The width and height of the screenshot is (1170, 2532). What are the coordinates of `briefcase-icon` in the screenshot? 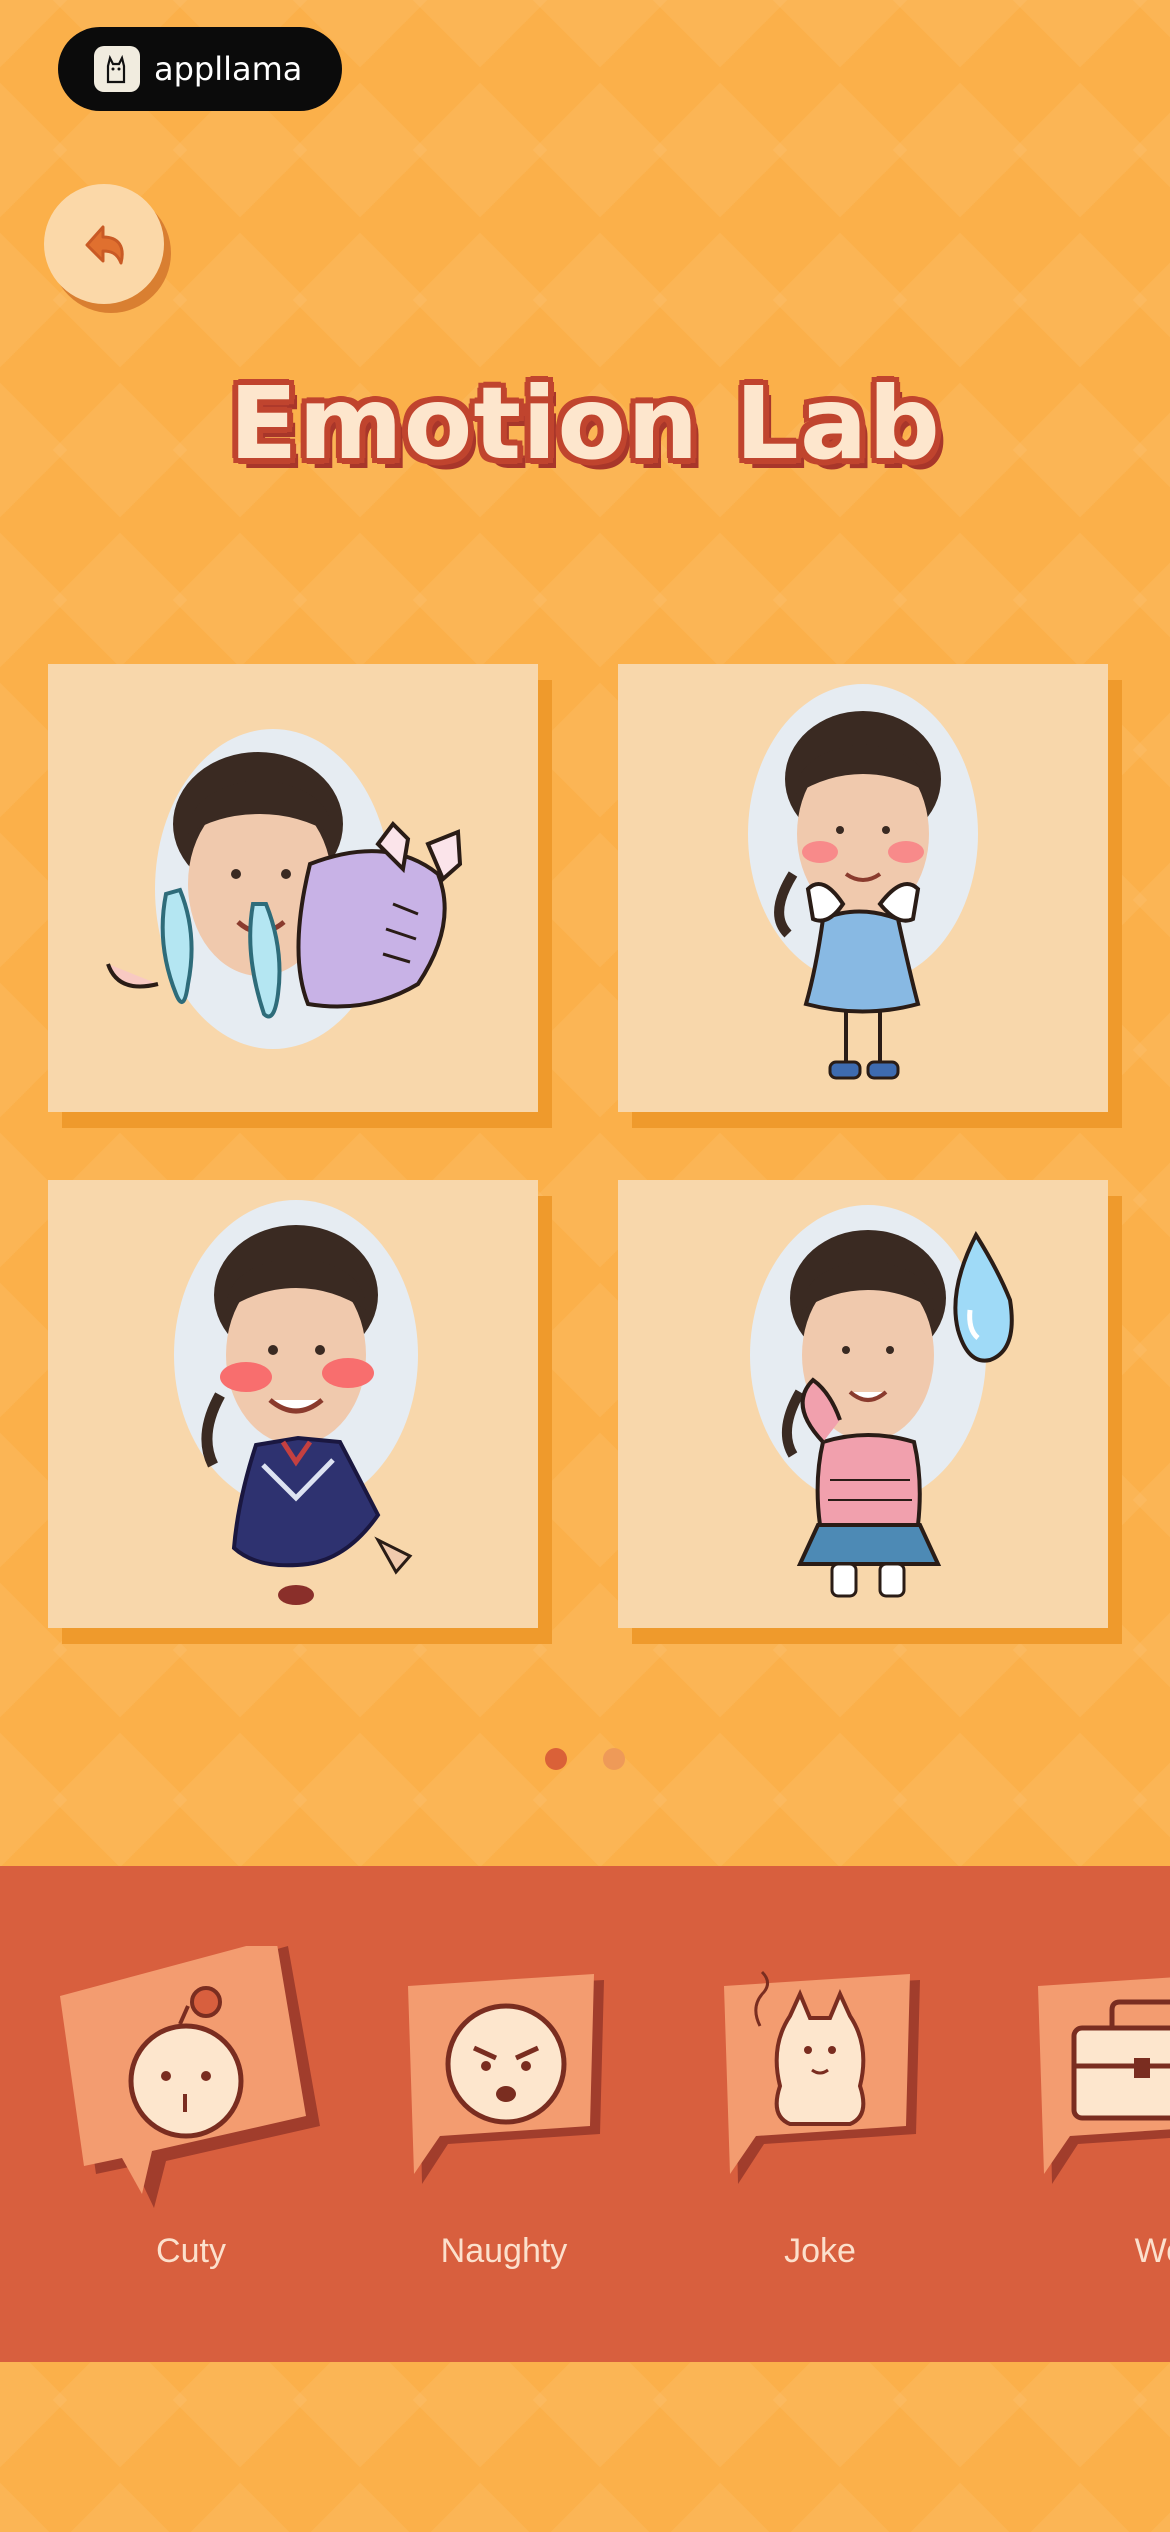 It's located at (1104, 2080).